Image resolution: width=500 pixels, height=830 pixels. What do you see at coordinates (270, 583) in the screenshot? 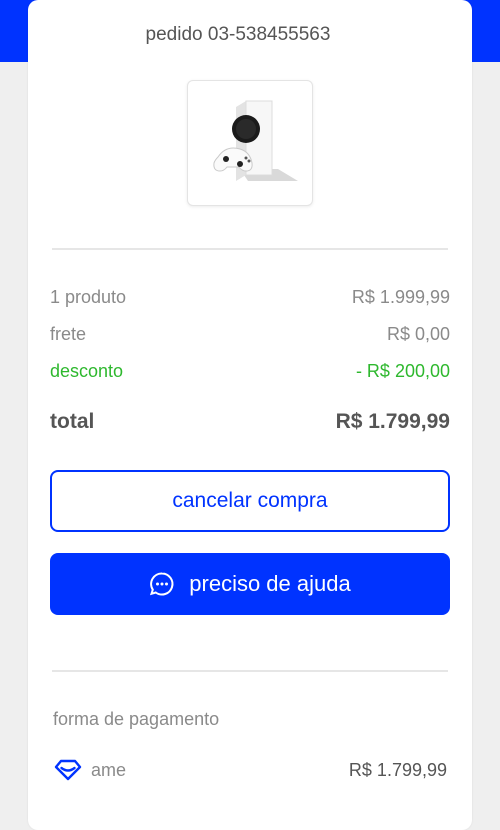
I see `help-label: preciso de ajuda` at bounding box center [270, 583].